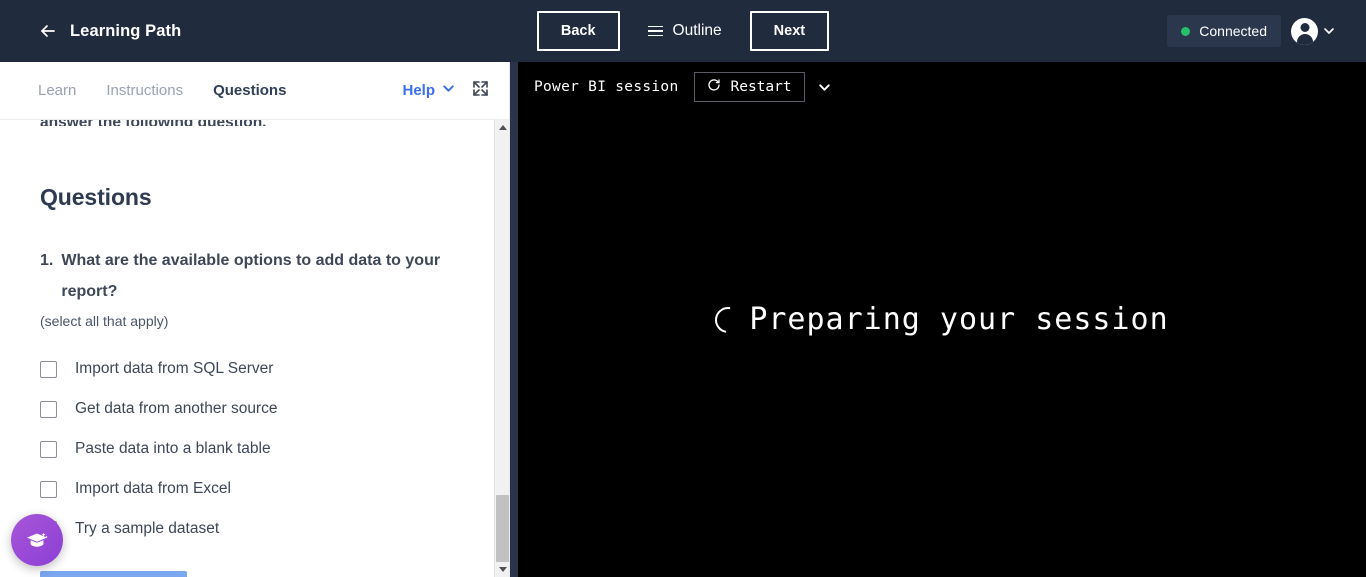  Describe the element at coordinates (655, 31) in the screenshot. I see `hamburger-icon` at that location.